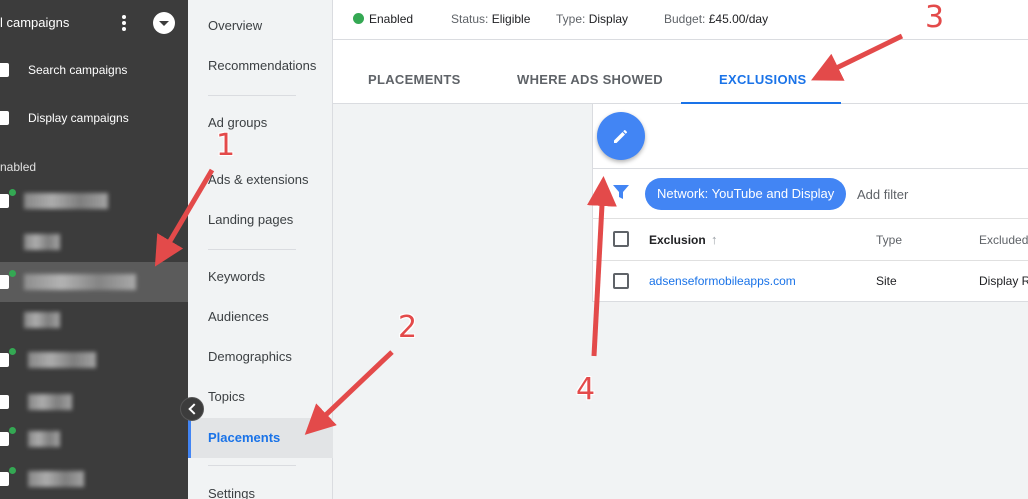 This screenshot has width=1028, height=499. I want to click on annotation-number-4: 4, so click(586, 389).